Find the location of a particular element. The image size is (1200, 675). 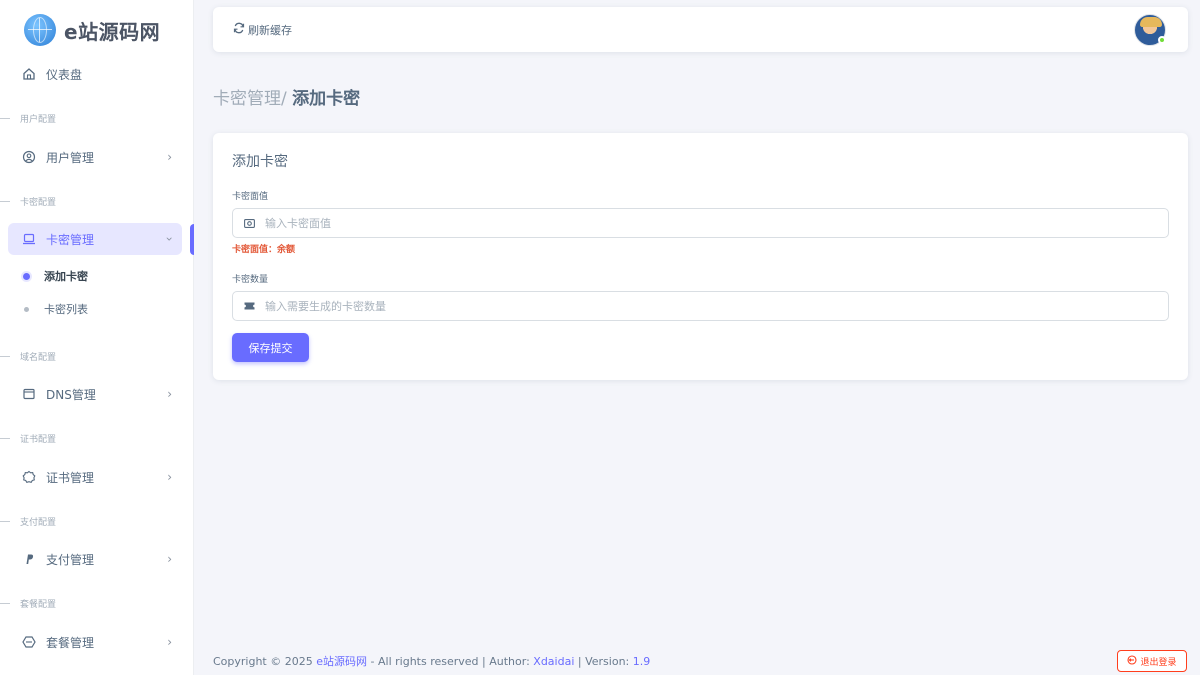

card-count-label: 卡密数量 is located at coordinates (250, 280).